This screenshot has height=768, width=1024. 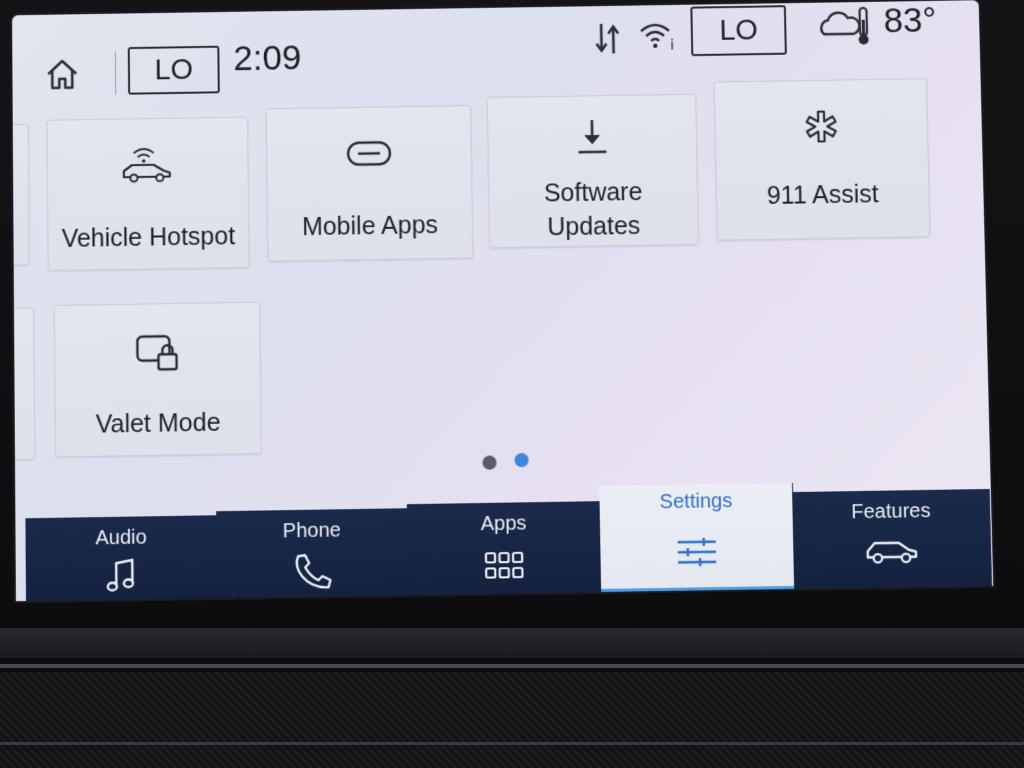 What do you see at coordinates (148, 194) in the screenshot?
I see `vehicle-hotspot-tile: Vehicle Hotspot` at bounding box center [148, 194].